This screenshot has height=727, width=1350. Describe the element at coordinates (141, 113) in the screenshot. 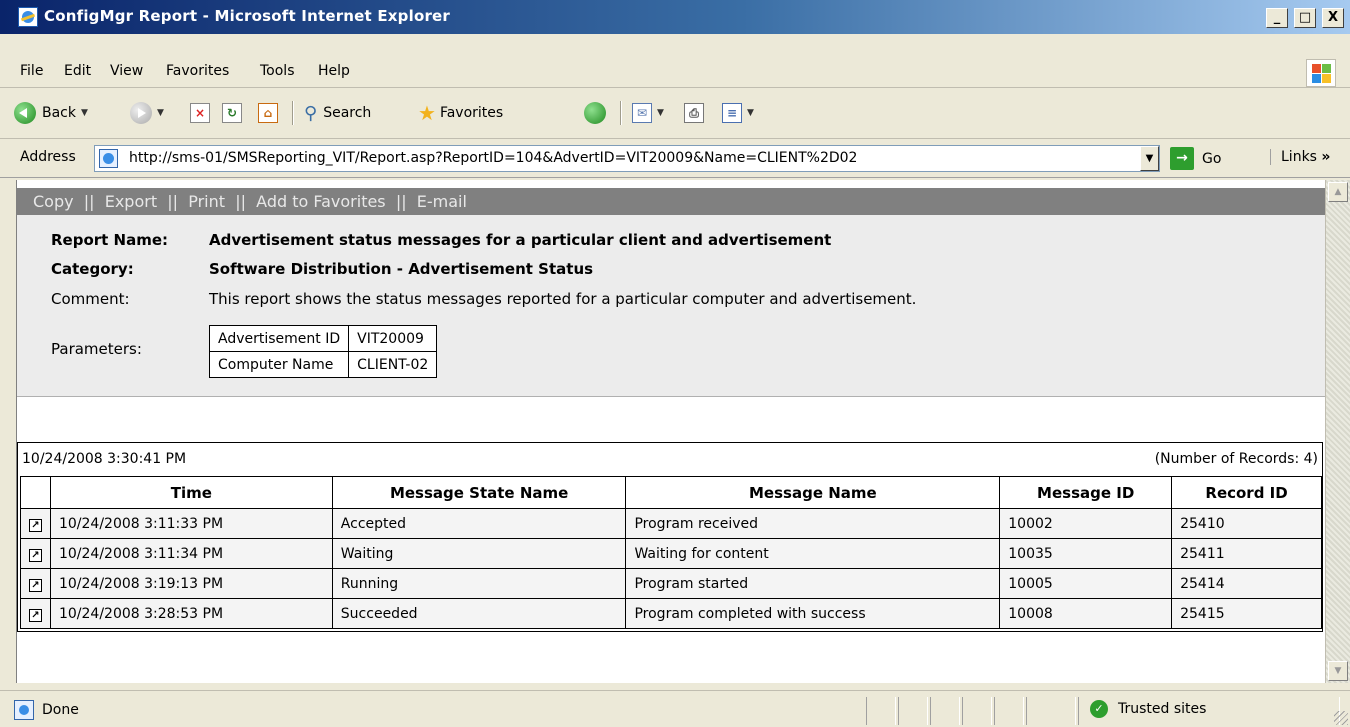

I see `forward-arrow-icon` at that location.